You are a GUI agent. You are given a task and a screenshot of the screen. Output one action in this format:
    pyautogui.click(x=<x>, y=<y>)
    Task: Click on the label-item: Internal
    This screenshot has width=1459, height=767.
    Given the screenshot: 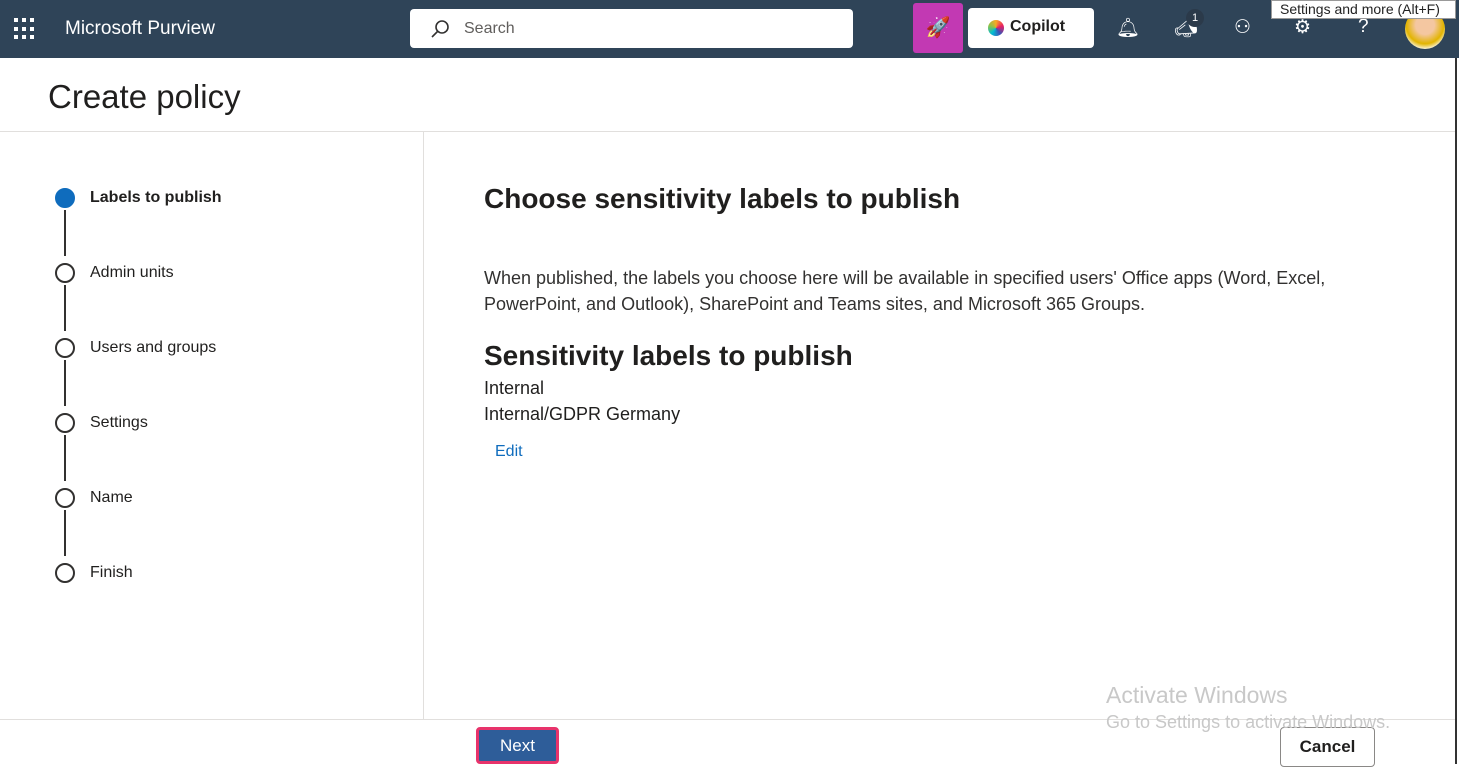 What is the action you would take?
    pyautogui.click(x=514, y=388)
    